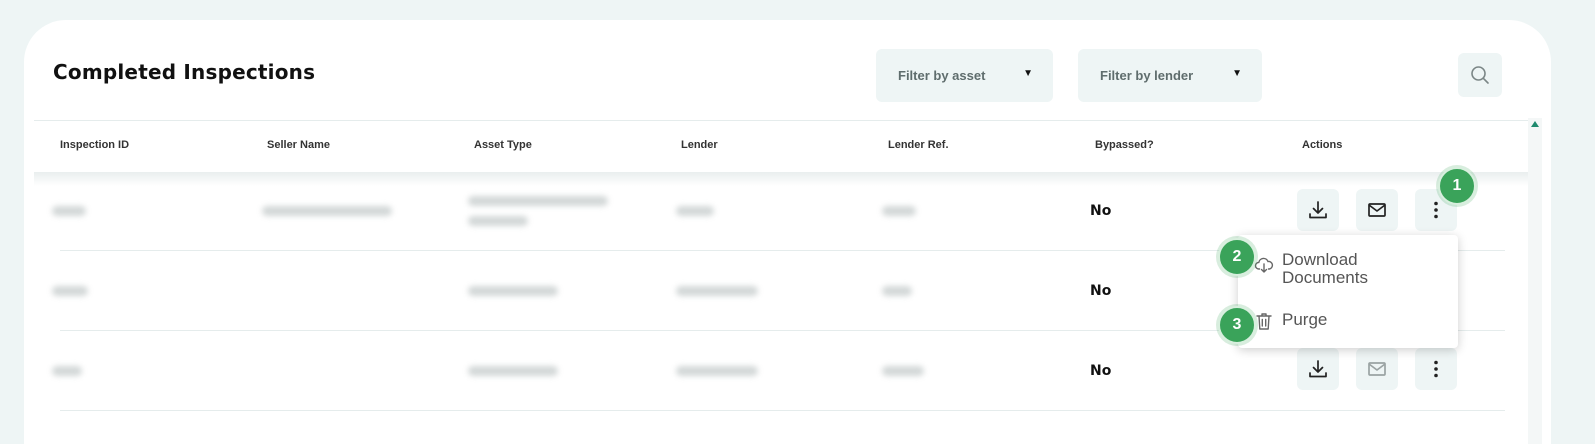 This screenshot has width=1595, height=444. I want to click on step-badge-3: 3, so click(1237, 325).